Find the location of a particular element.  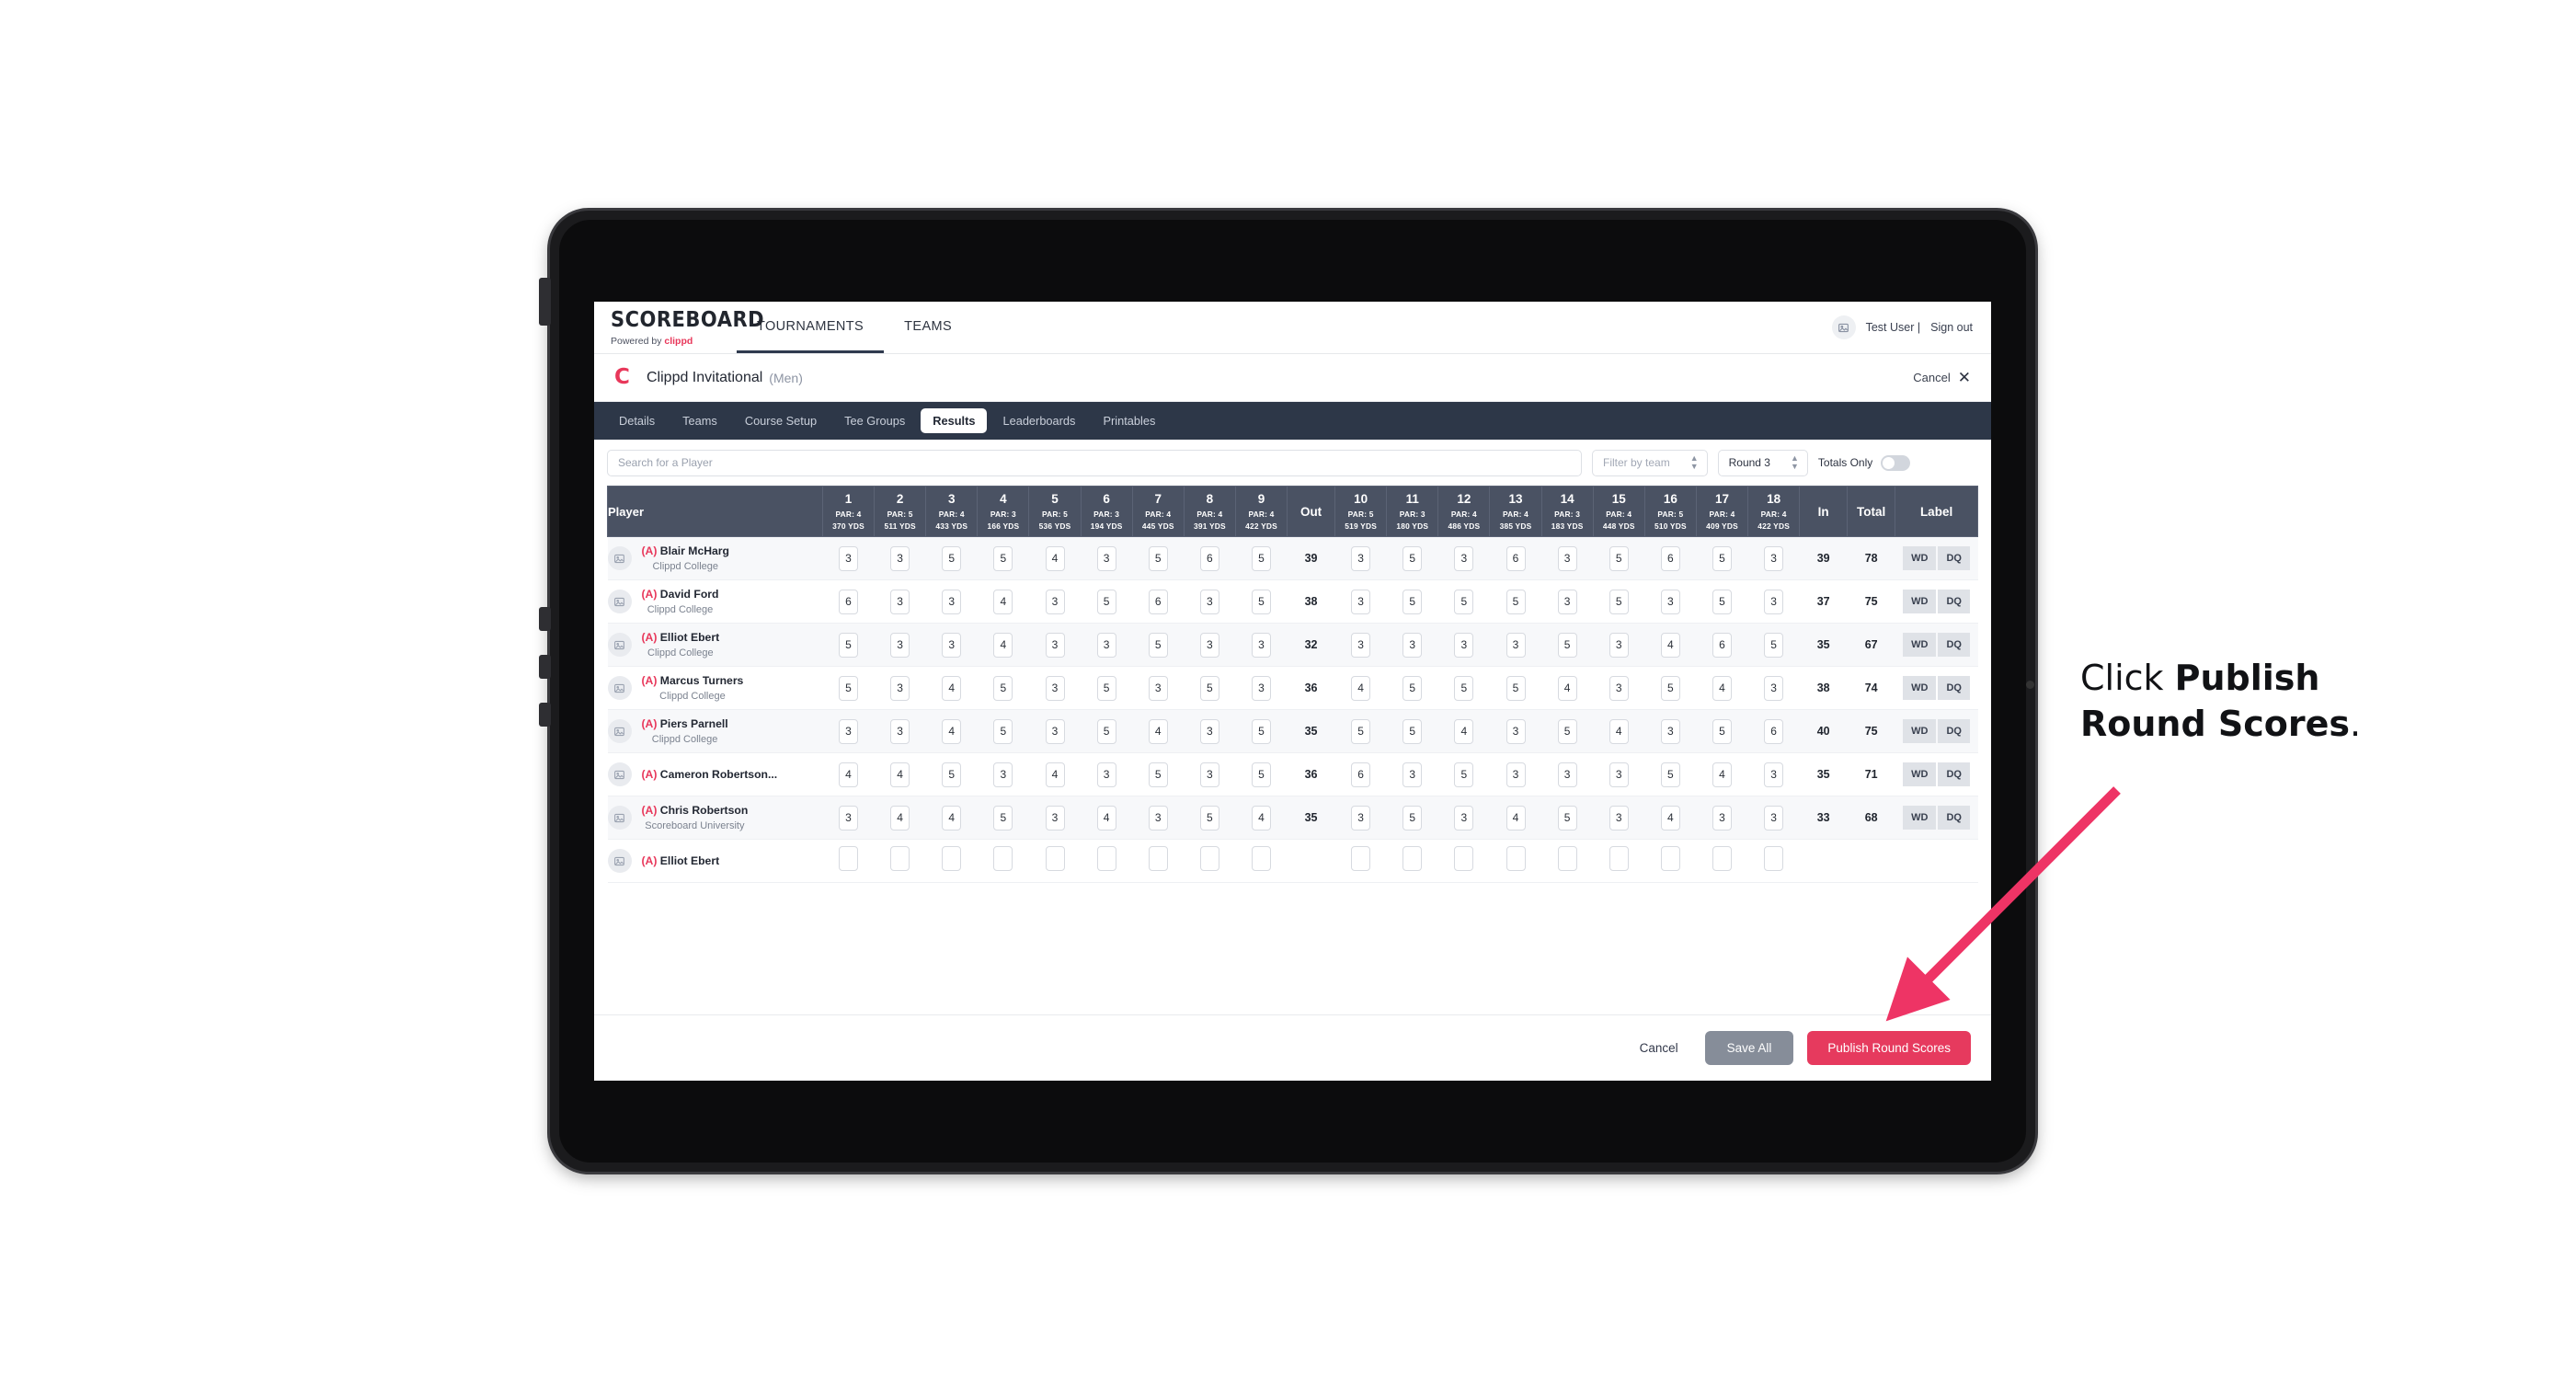

nav-teams: TEAMS is located at coordinates (928, 327).